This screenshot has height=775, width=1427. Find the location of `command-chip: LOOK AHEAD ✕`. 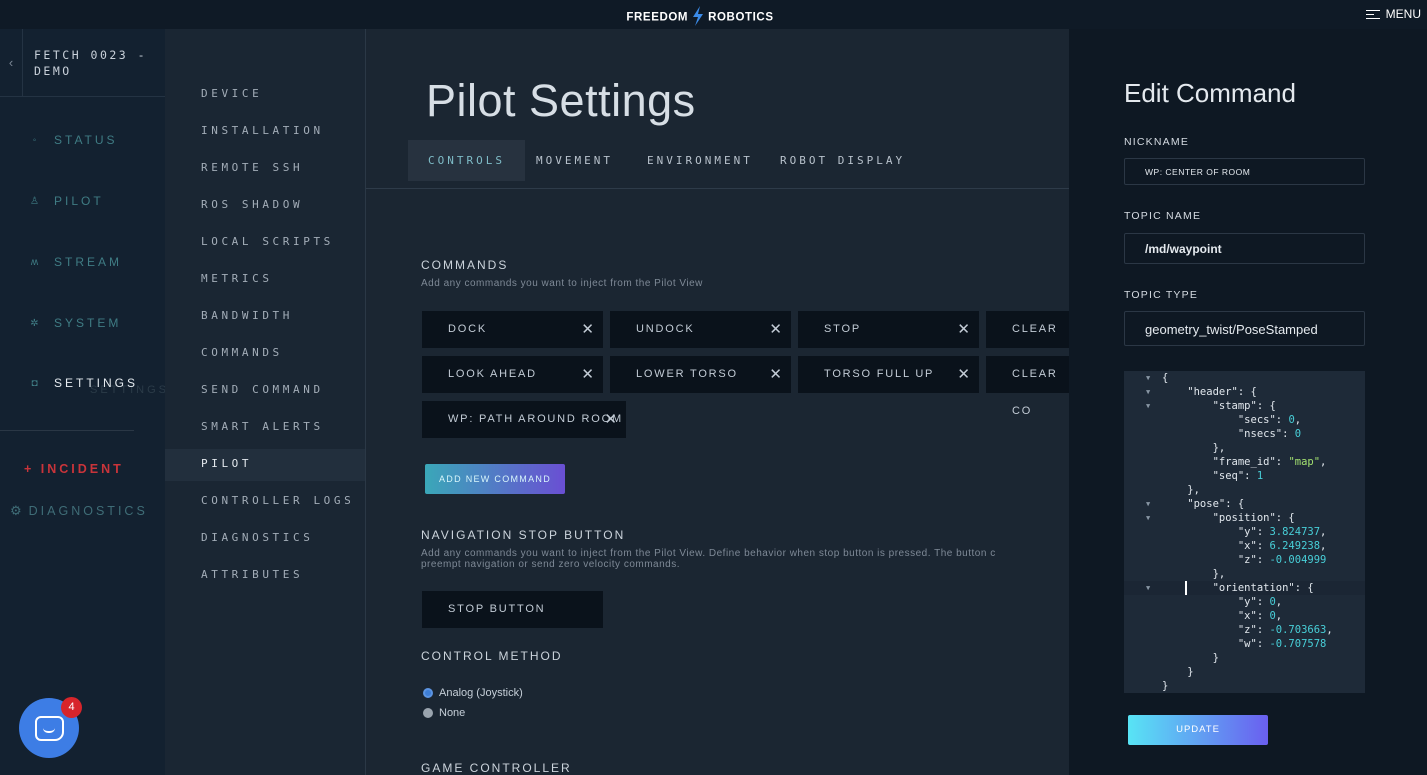

command-chip: LOOK AHEAD ✕ is located at coordinates (512, 374).